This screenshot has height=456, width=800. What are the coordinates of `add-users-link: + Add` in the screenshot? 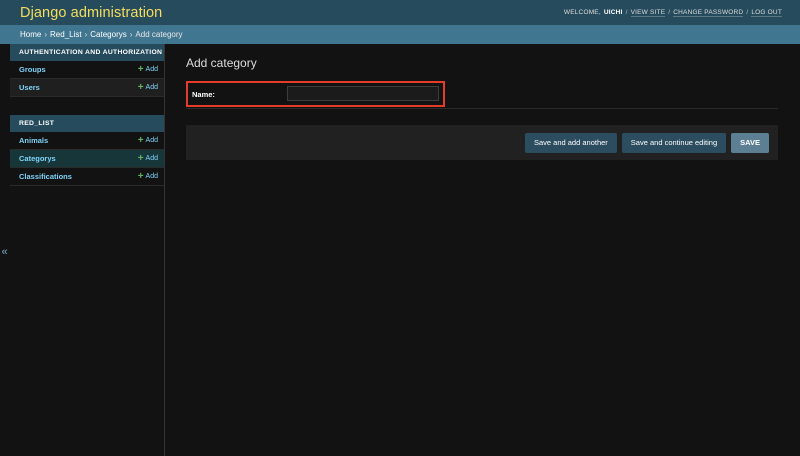 It's located at (147, 87).